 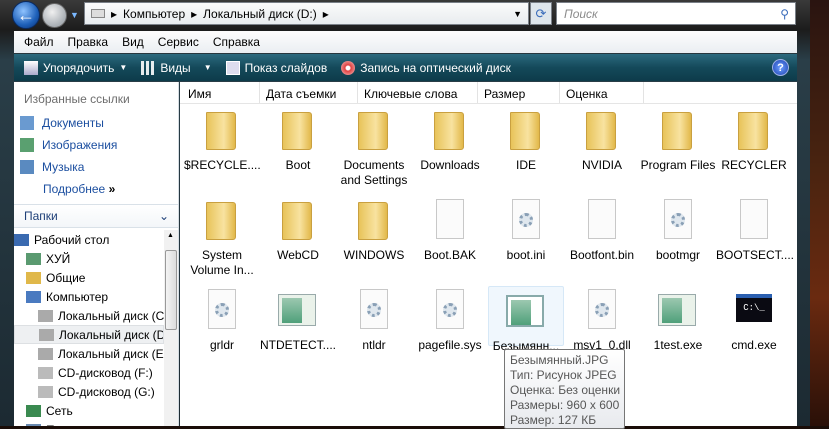 What do you see at coordinates (133, 42) in the screenshot?
I see `menu-view: Вид` at bounding box center [133, 42].